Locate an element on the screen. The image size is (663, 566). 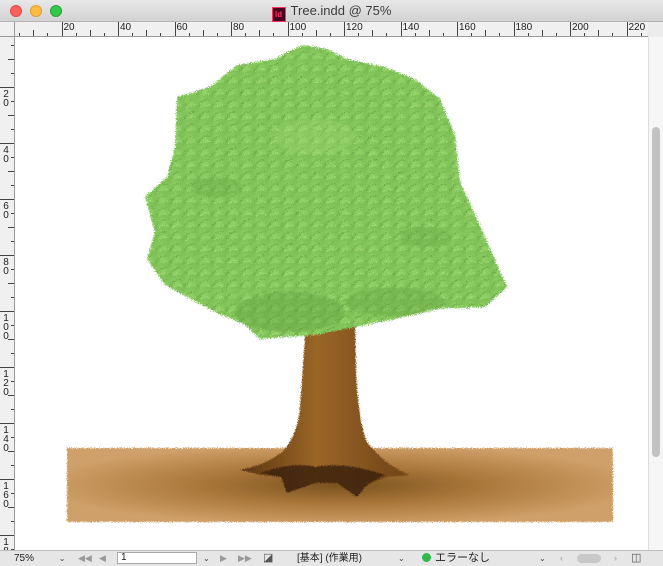
horizontal-scrollbar-thumb is located at coordinates (589, 558).